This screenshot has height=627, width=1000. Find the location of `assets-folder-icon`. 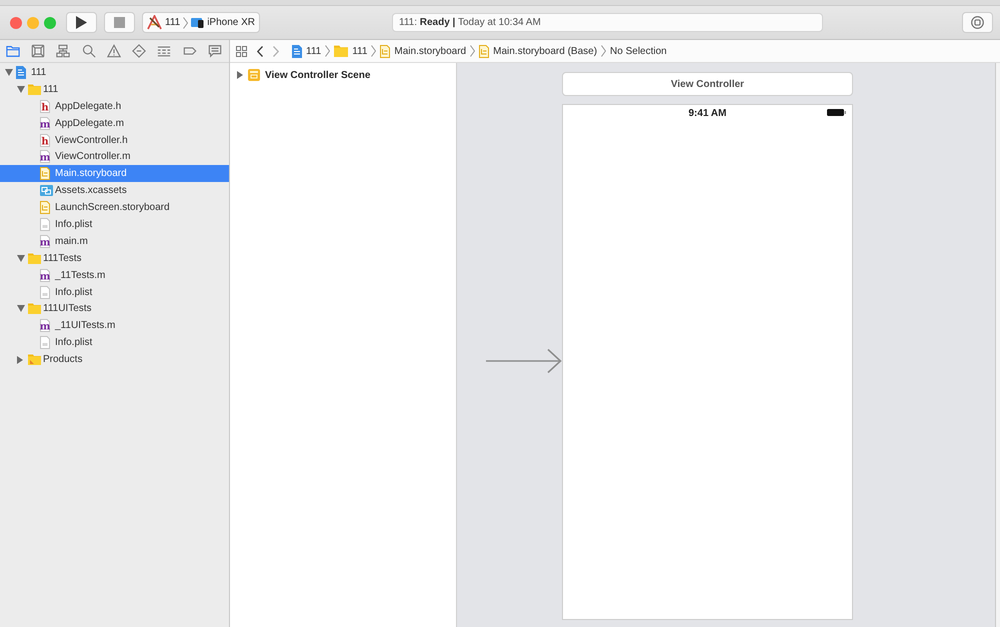

assets-folder-icon is located at coordinates (46, 190).